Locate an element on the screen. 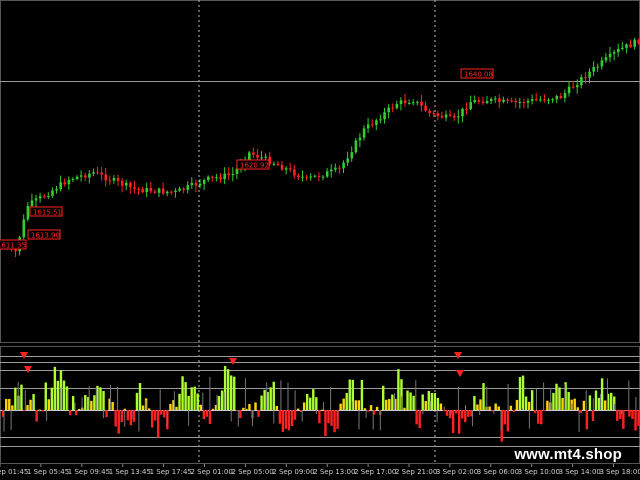  time-axis-label: 3 Sep 06:00 is located at coordinates (498, 472).